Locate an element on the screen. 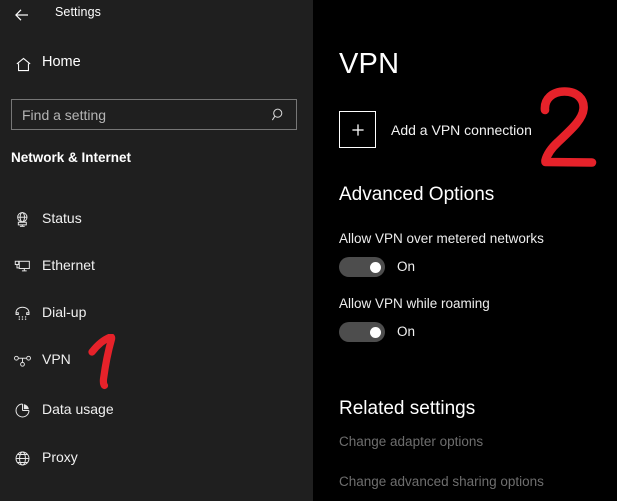 The width and height of the screenshot is (617, 501). vpn-nodes-icon is located at coordinates (22, 360).